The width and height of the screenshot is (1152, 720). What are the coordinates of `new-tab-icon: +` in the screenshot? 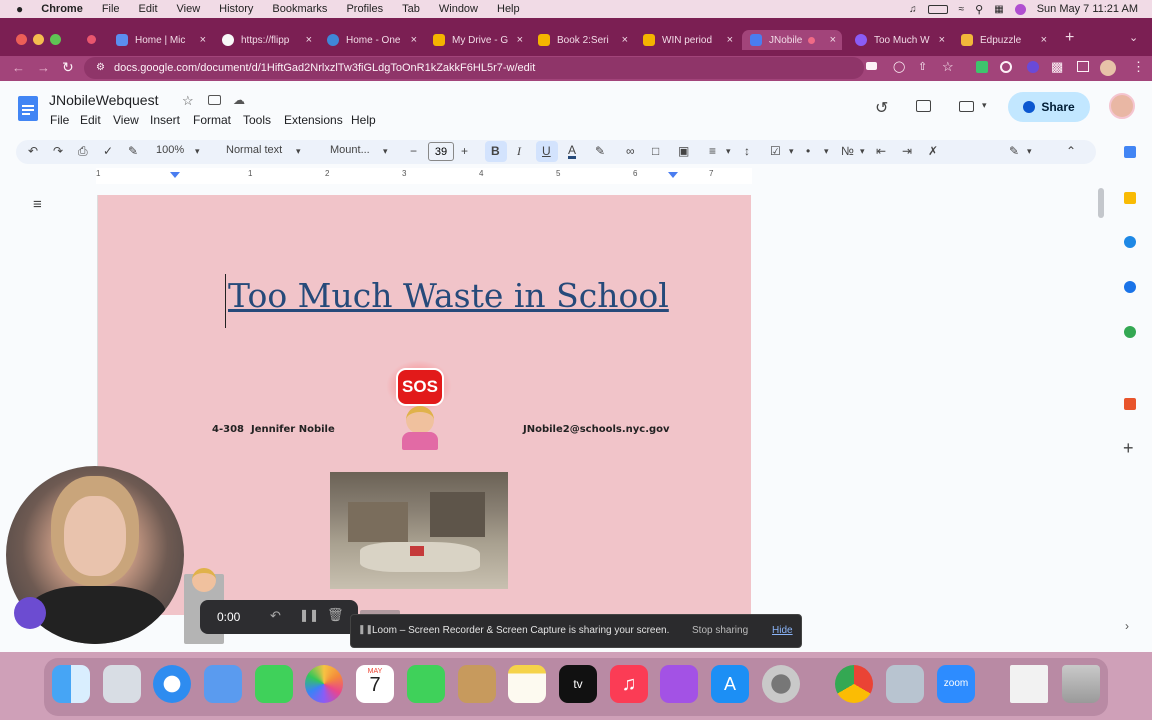 It's located at (1069, 38).